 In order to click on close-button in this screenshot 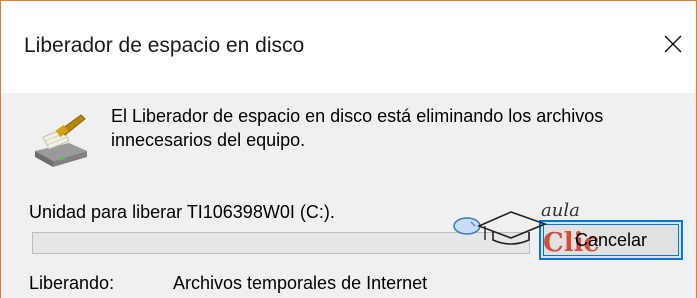, I will do `click(673, 44)`.